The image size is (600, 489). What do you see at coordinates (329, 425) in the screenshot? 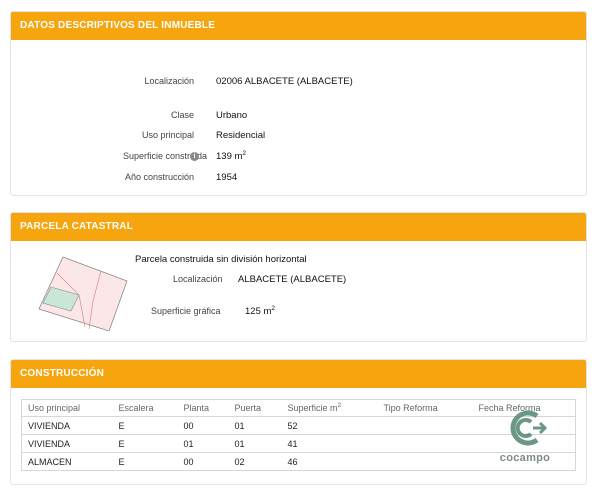
I see `cell-superficie: 52` at bounding box center [329, 425].